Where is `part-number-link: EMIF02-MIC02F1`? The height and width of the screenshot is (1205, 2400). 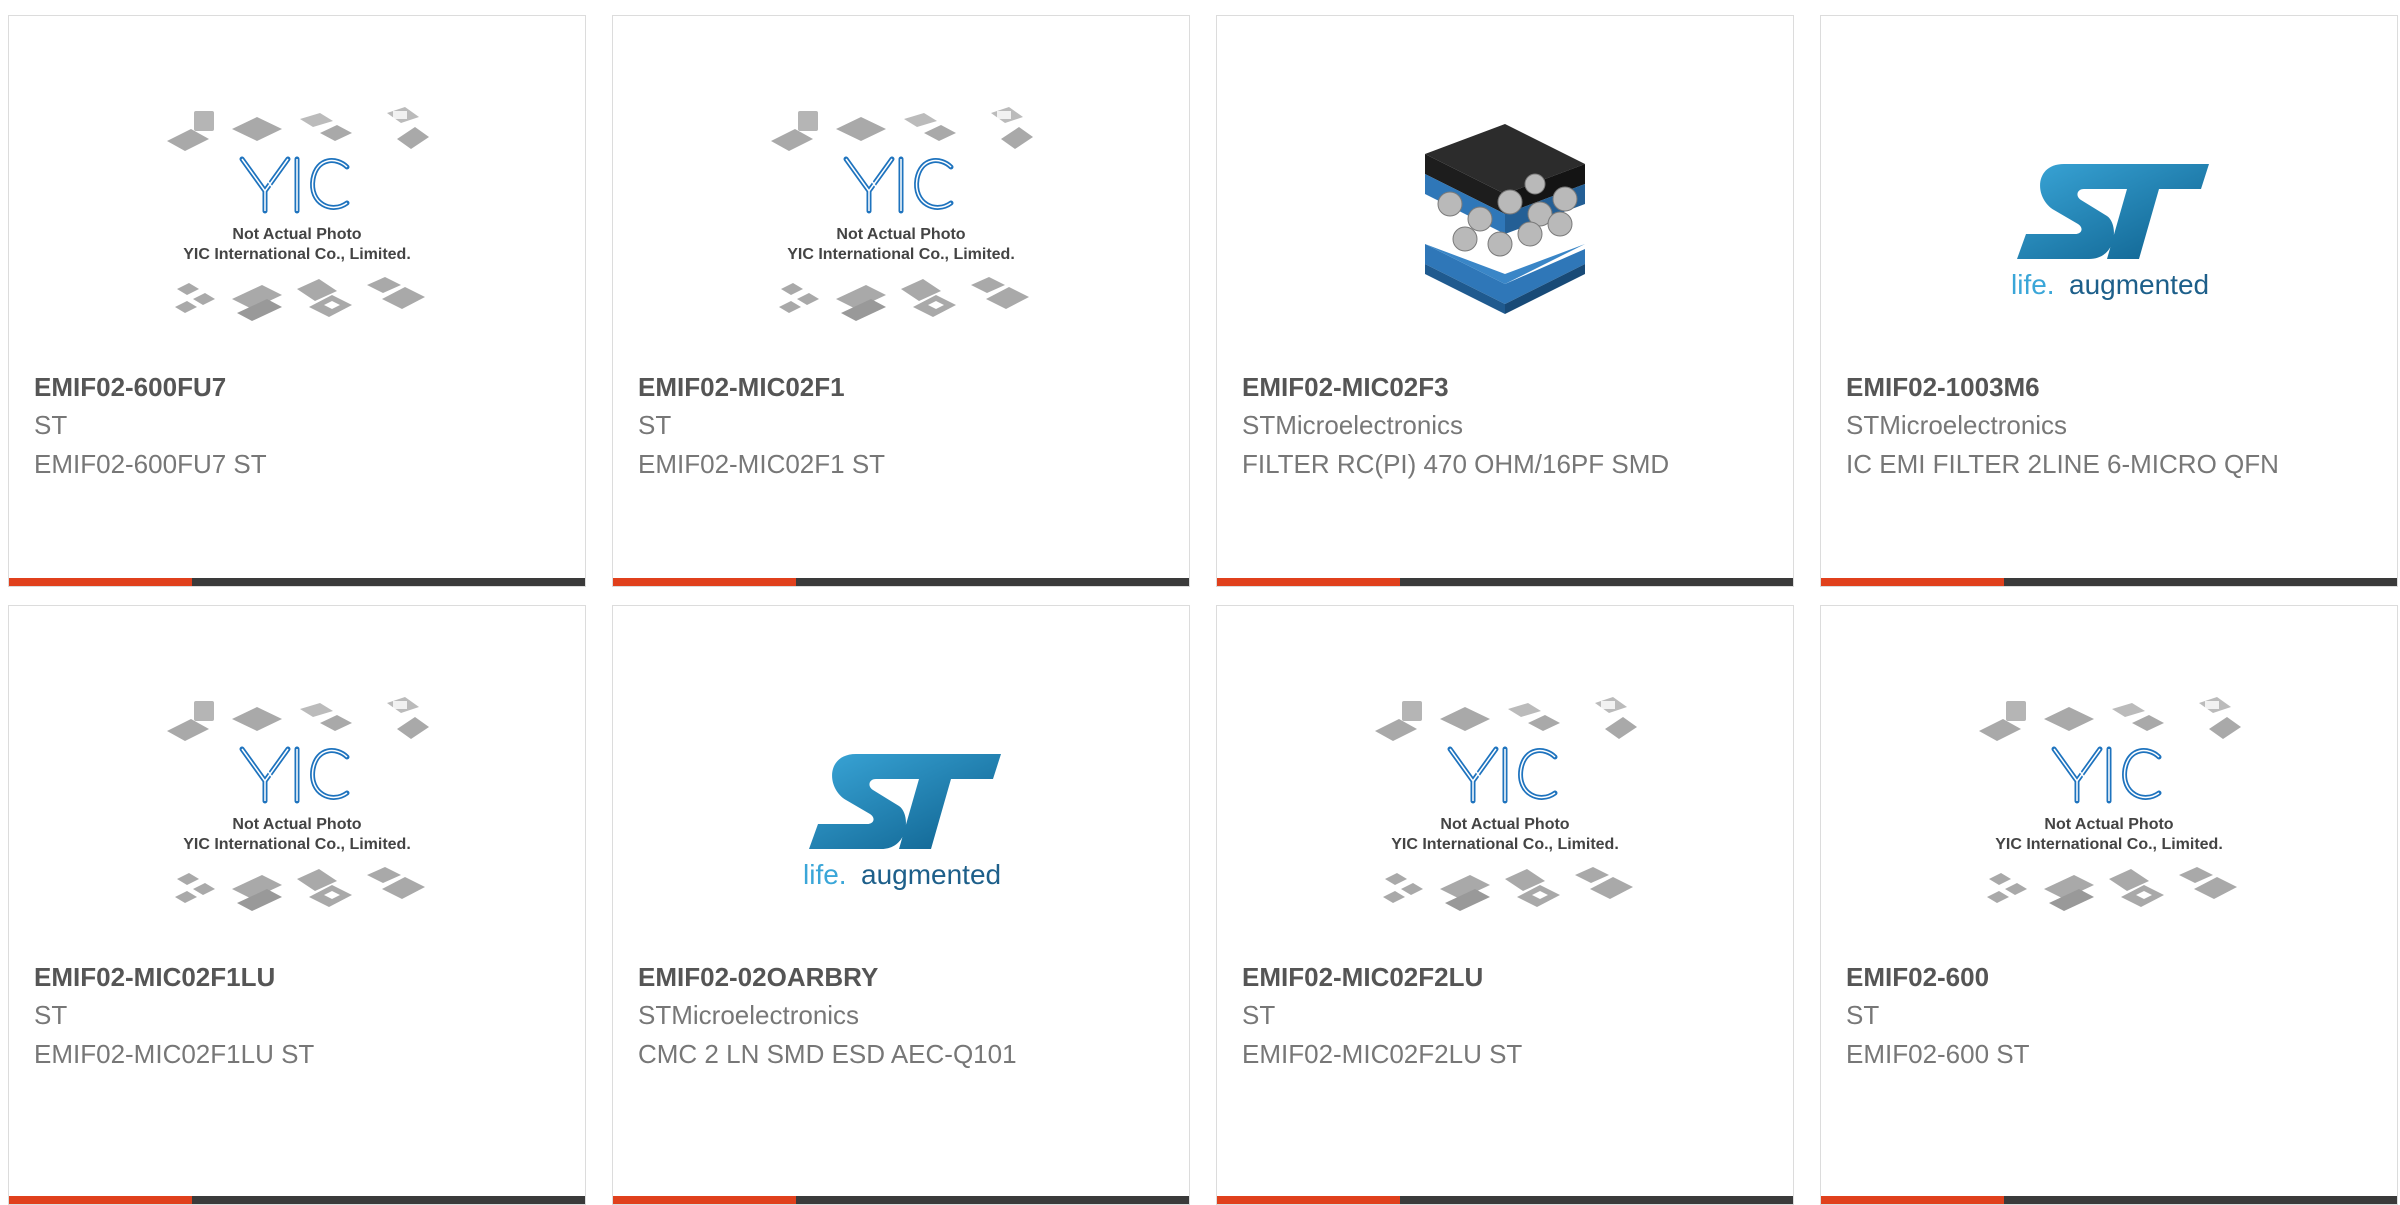
part-number-link: EMIF02-MIC02F1 is located at coordinates (741, 387).